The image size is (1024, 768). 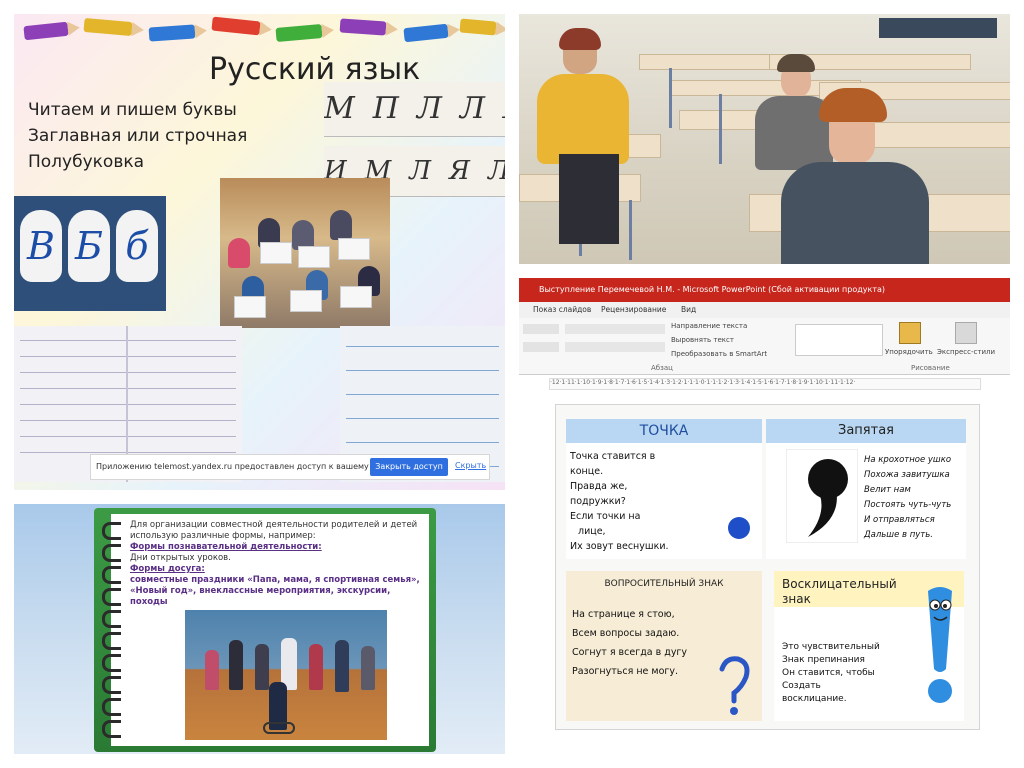 I want to click on gym-photo, so click(x=286, y=675).